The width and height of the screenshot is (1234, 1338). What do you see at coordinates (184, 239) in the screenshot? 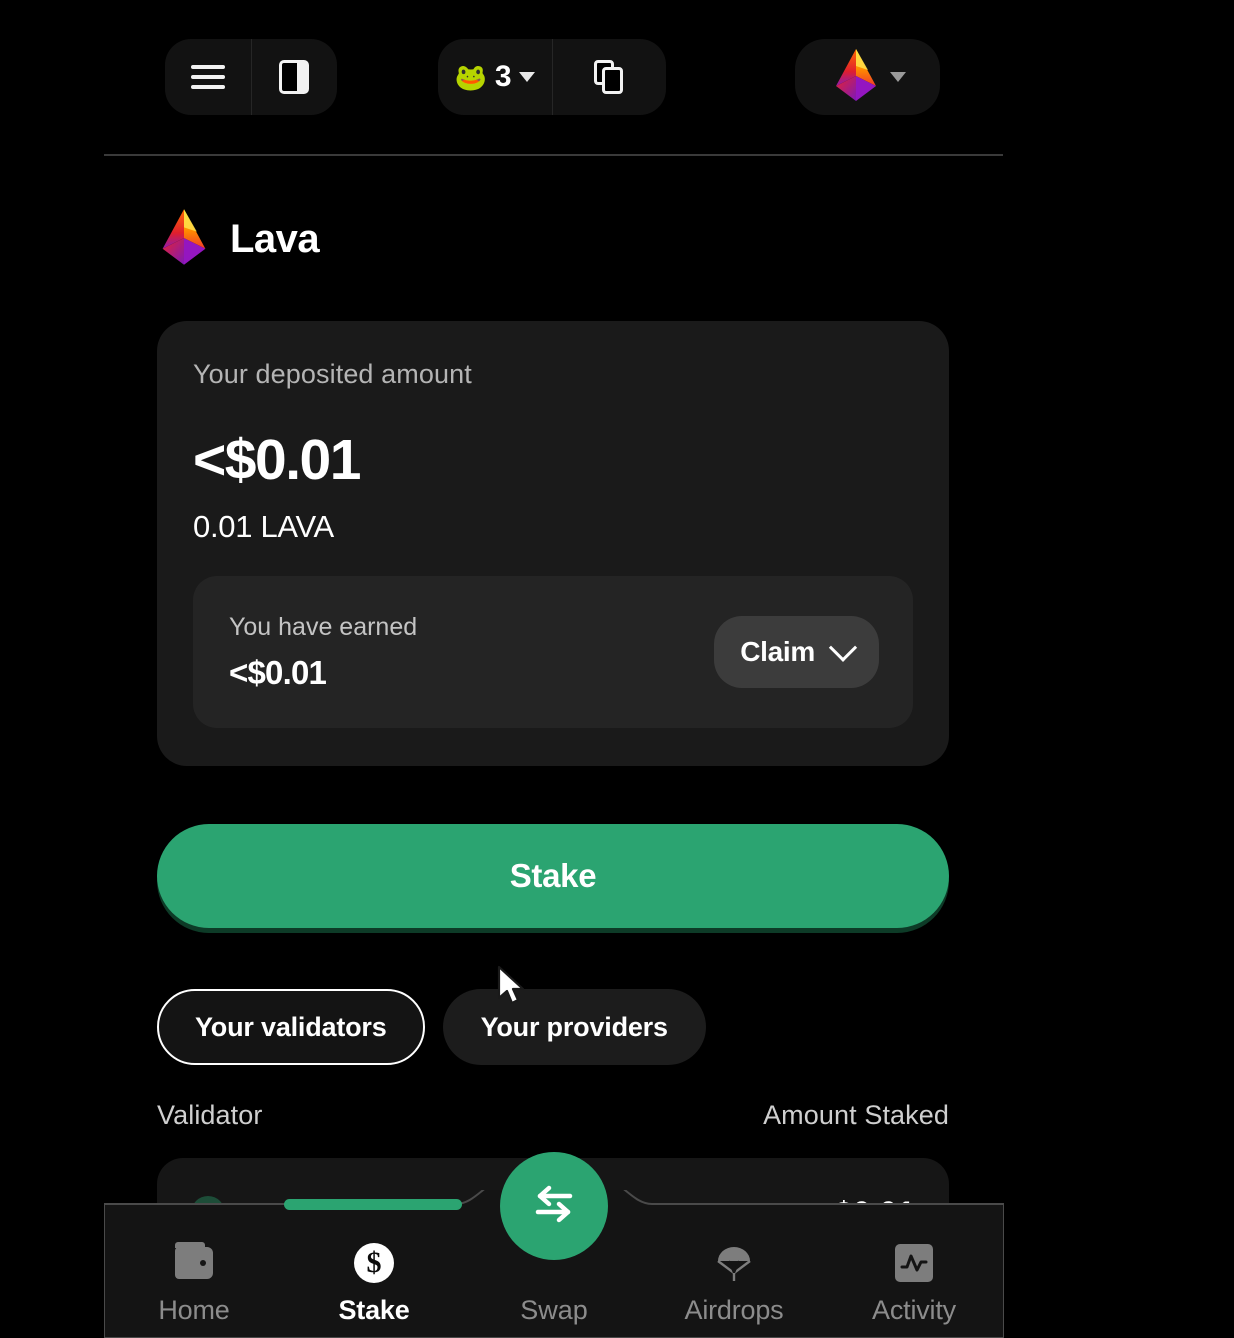
I see `lava-pyramid-icon` at bounding box center [184, 239].